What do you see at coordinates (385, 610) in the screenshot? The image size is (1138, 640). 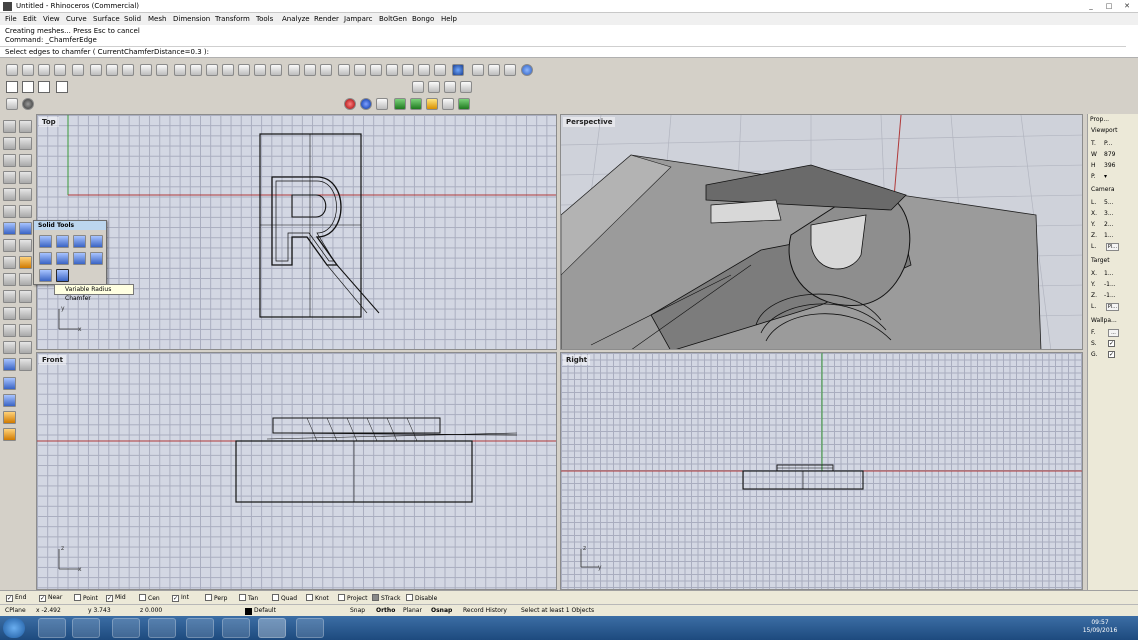 I see `status-ortho: Ortho` at bounding box center [385, 610].